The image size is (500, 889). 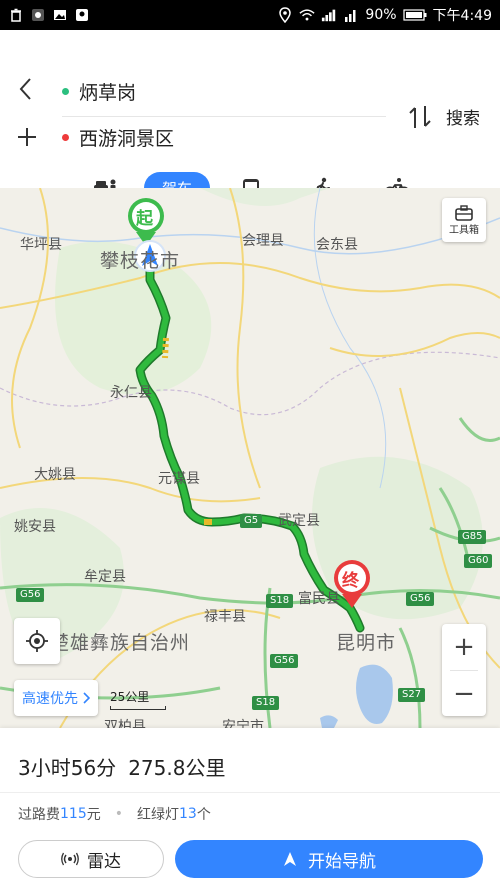 I want to click on swap-button, so click(x=420, y=117).